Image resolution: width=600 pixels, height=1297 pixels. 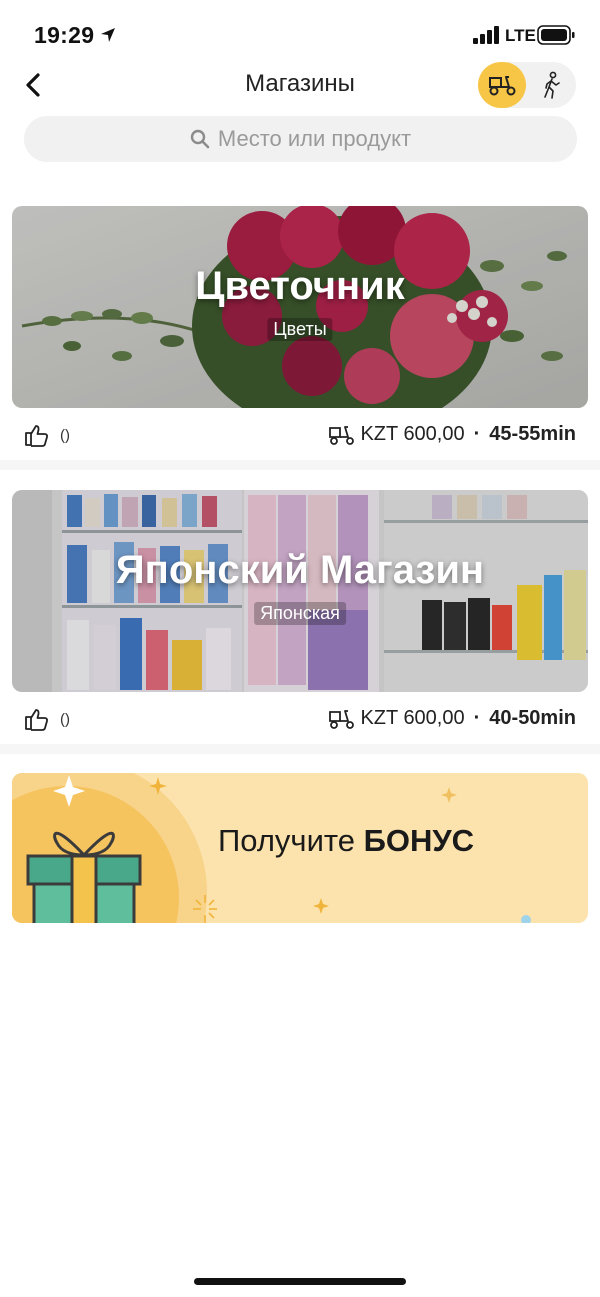 What do you see at coordinates (520, 35) in the screenshot?
I see `network-type: LTE` at bounding box center [520, 35].